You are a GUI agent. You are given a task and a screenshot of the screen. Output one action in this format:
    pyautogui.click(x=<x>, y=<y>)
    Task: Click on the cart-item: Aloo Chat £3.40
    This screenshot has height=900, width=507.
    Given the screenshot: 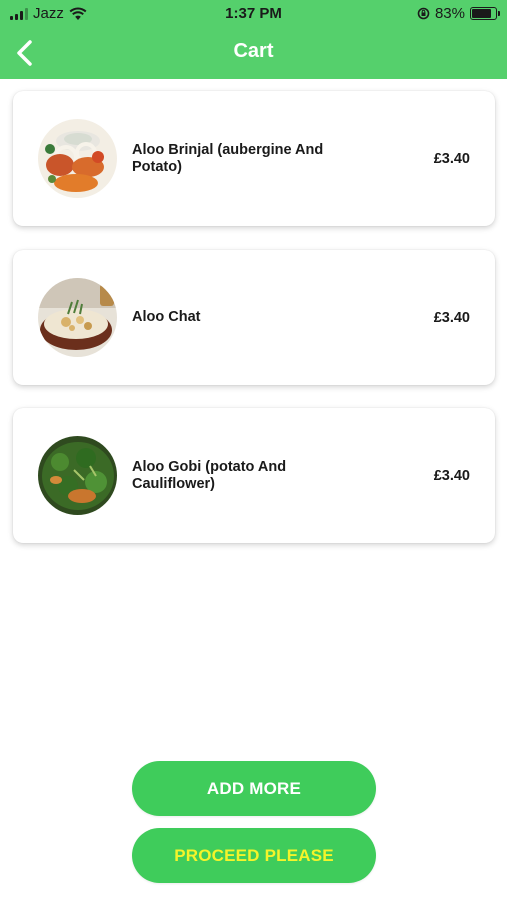 What is the action you would take?
    pyautogui.click(x=254, y=317)
    